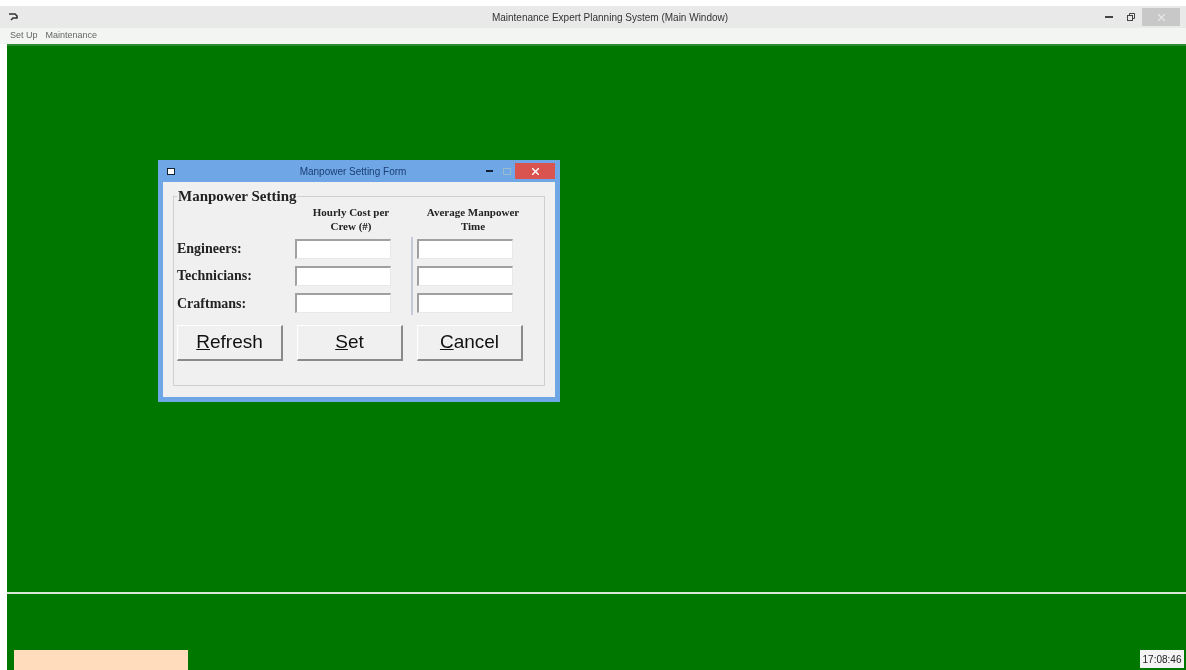  I want to click on button: Refresh, so click(230, 343).